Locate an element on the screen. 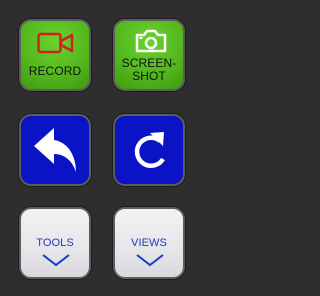  video-camera-icon is located at coordinates (55, 43).